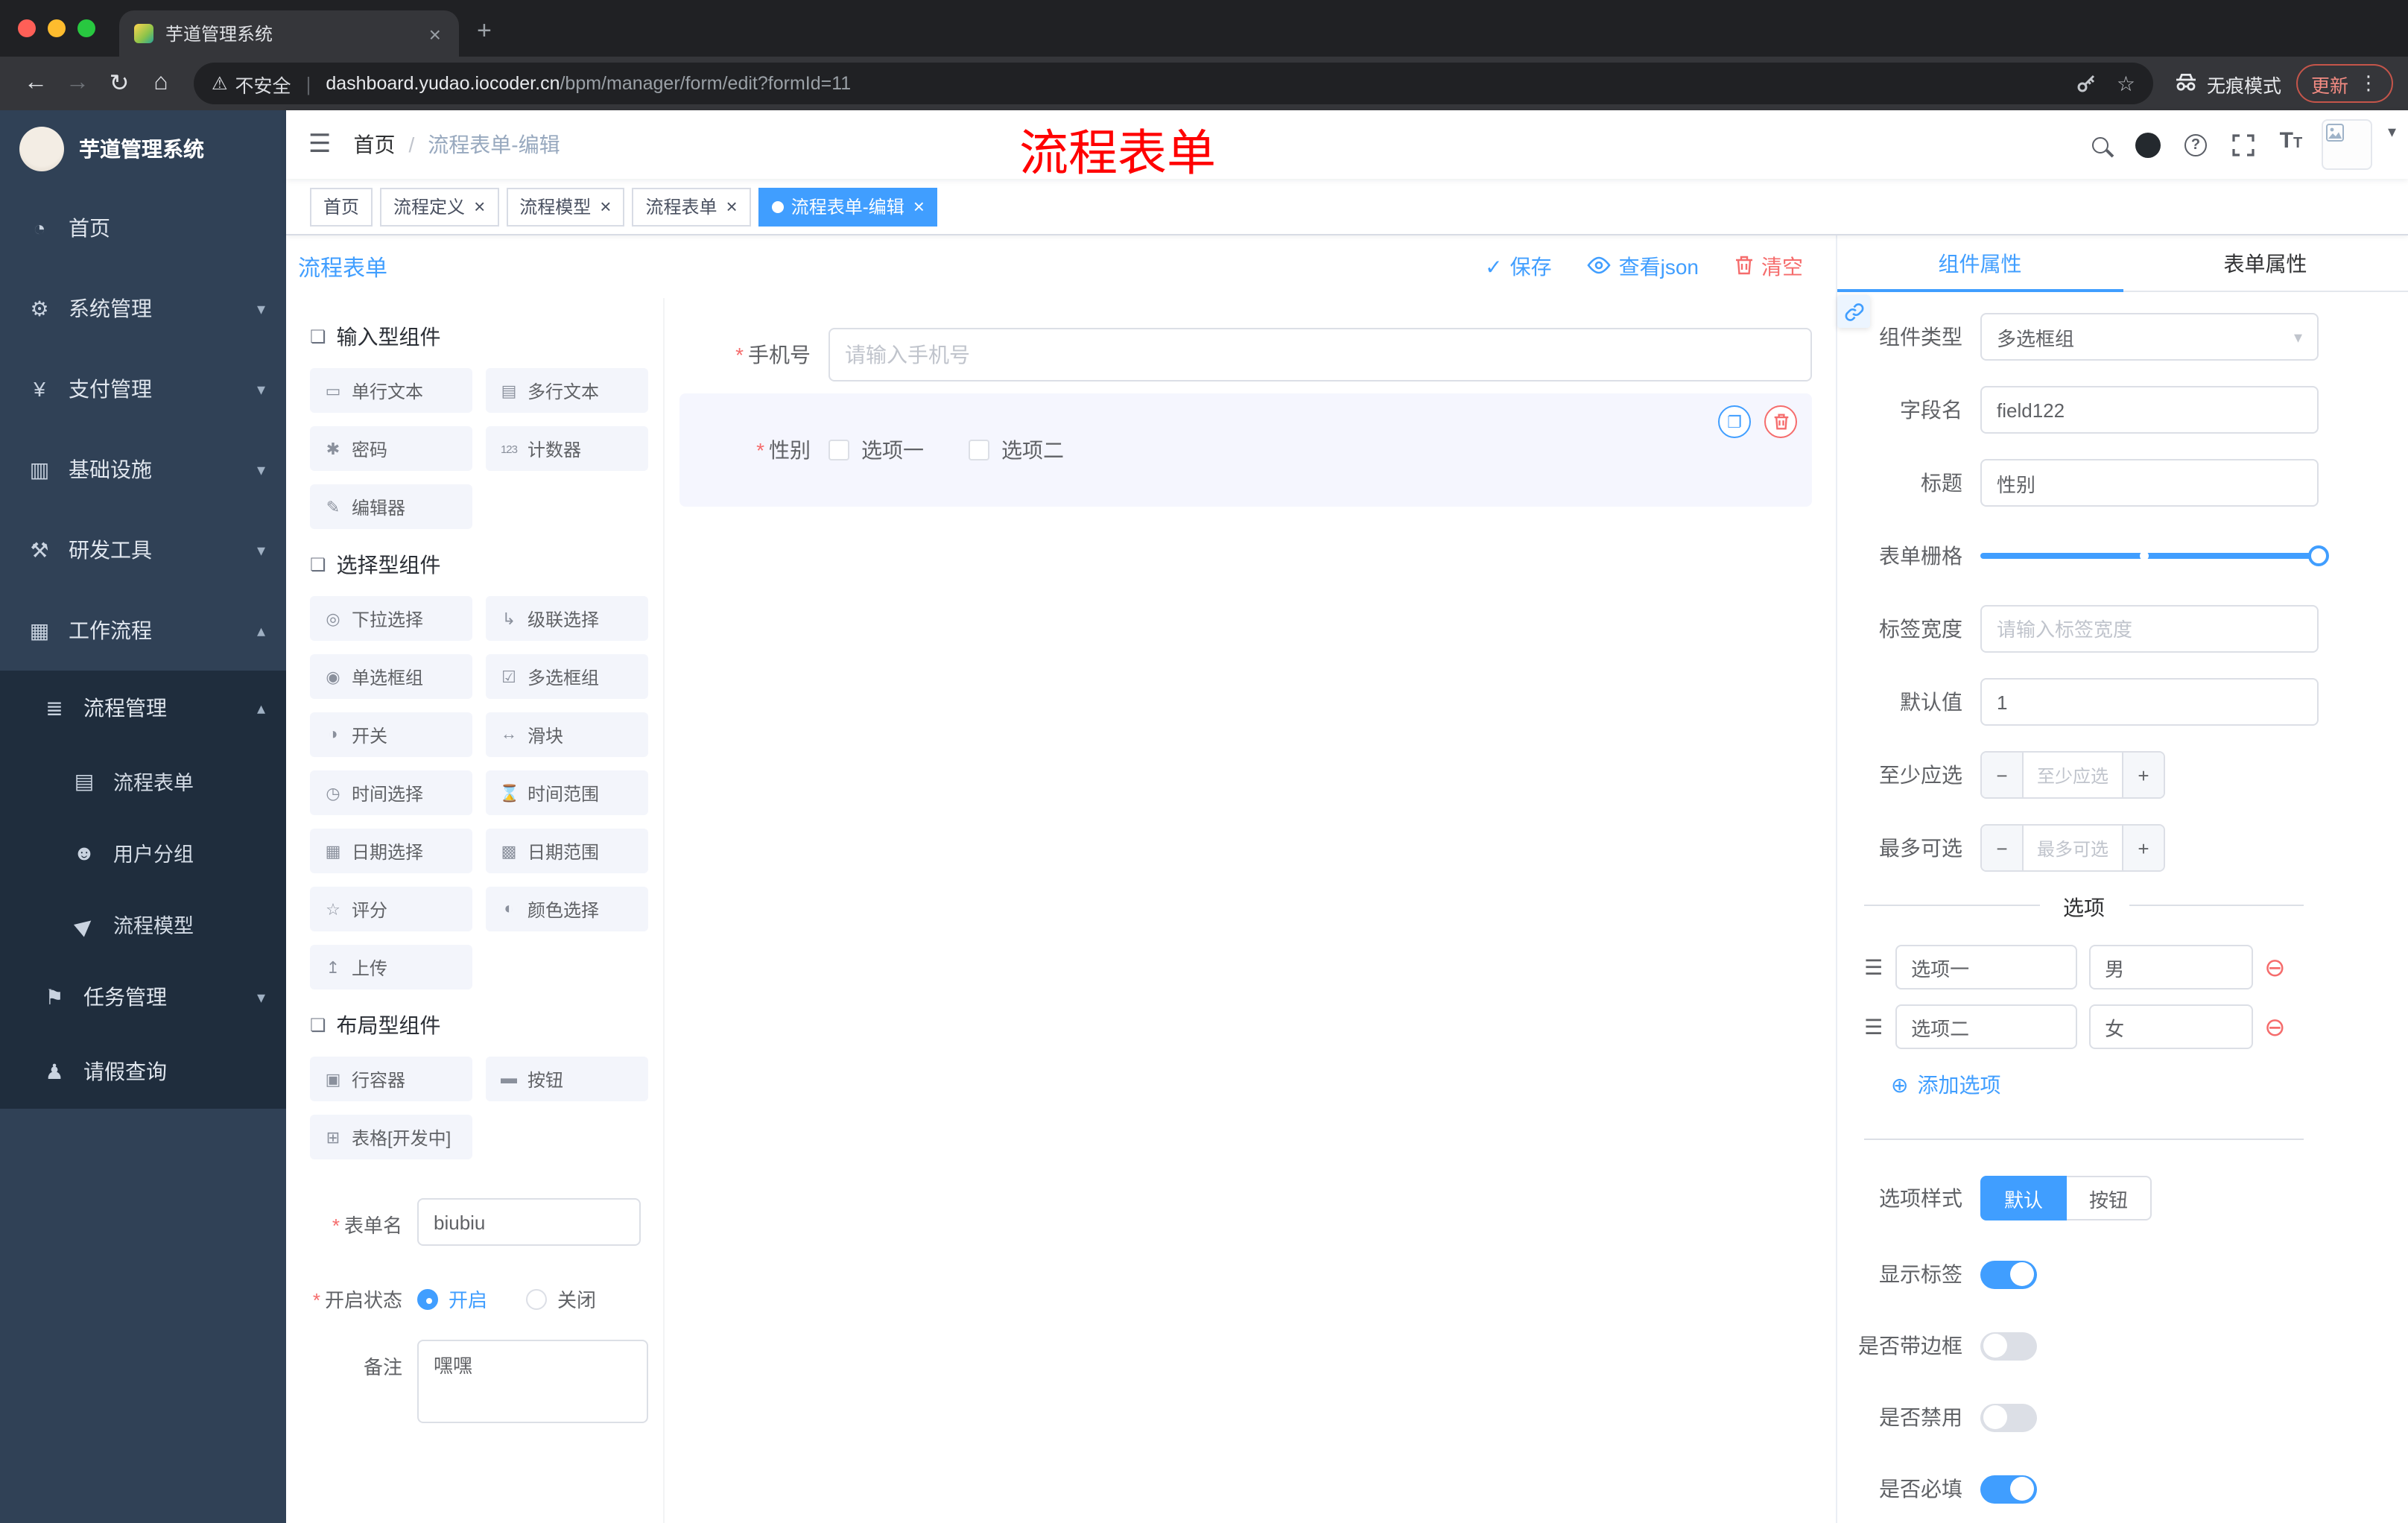 The width and height of the screenshot is (2408, 1523). I want to click on min-select-value: 至少应选, so click(2073, 775).